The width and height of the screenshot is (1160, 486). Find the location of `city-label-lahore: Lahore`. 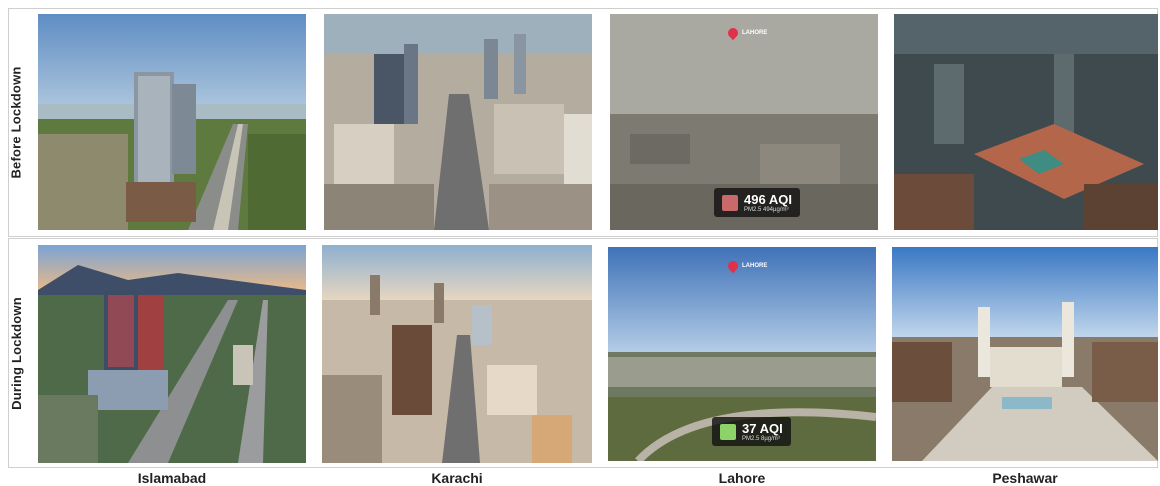

city-label-lahore: Lahore is located at coordinates (742, 478).